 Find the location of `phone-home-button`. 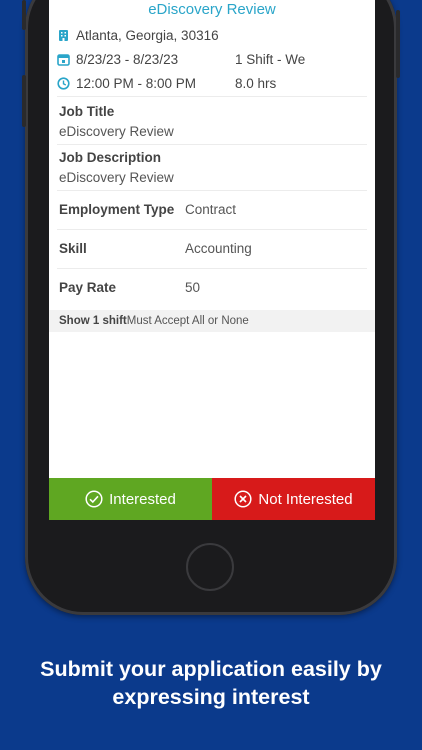

phone-home-button is located at coordinates (210, 567).